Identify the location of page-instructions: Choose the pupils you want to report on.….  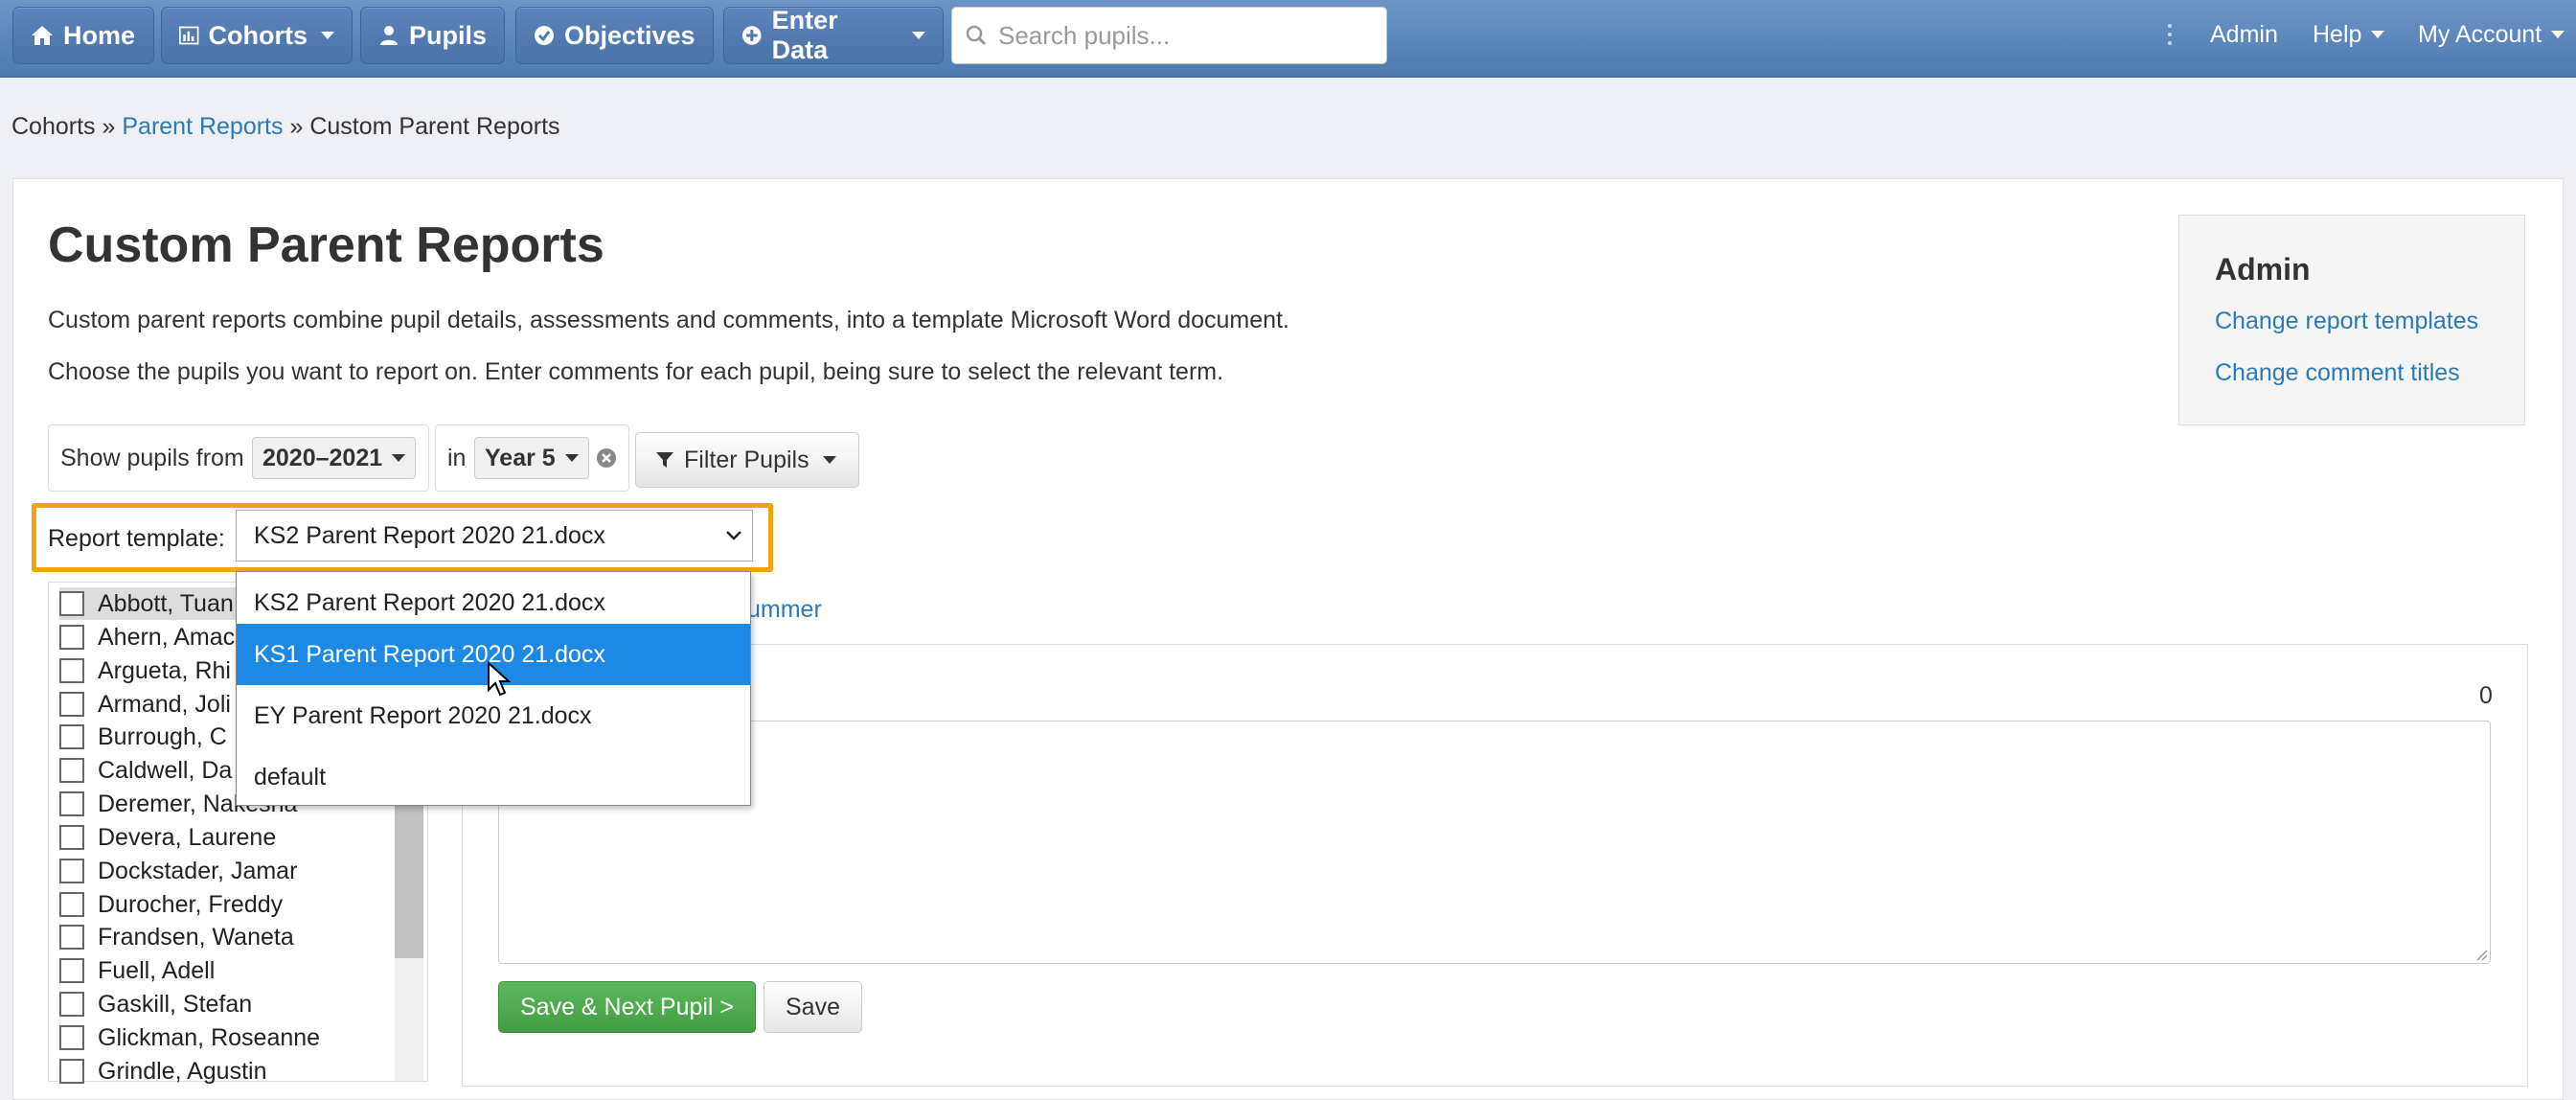
(636, 372).